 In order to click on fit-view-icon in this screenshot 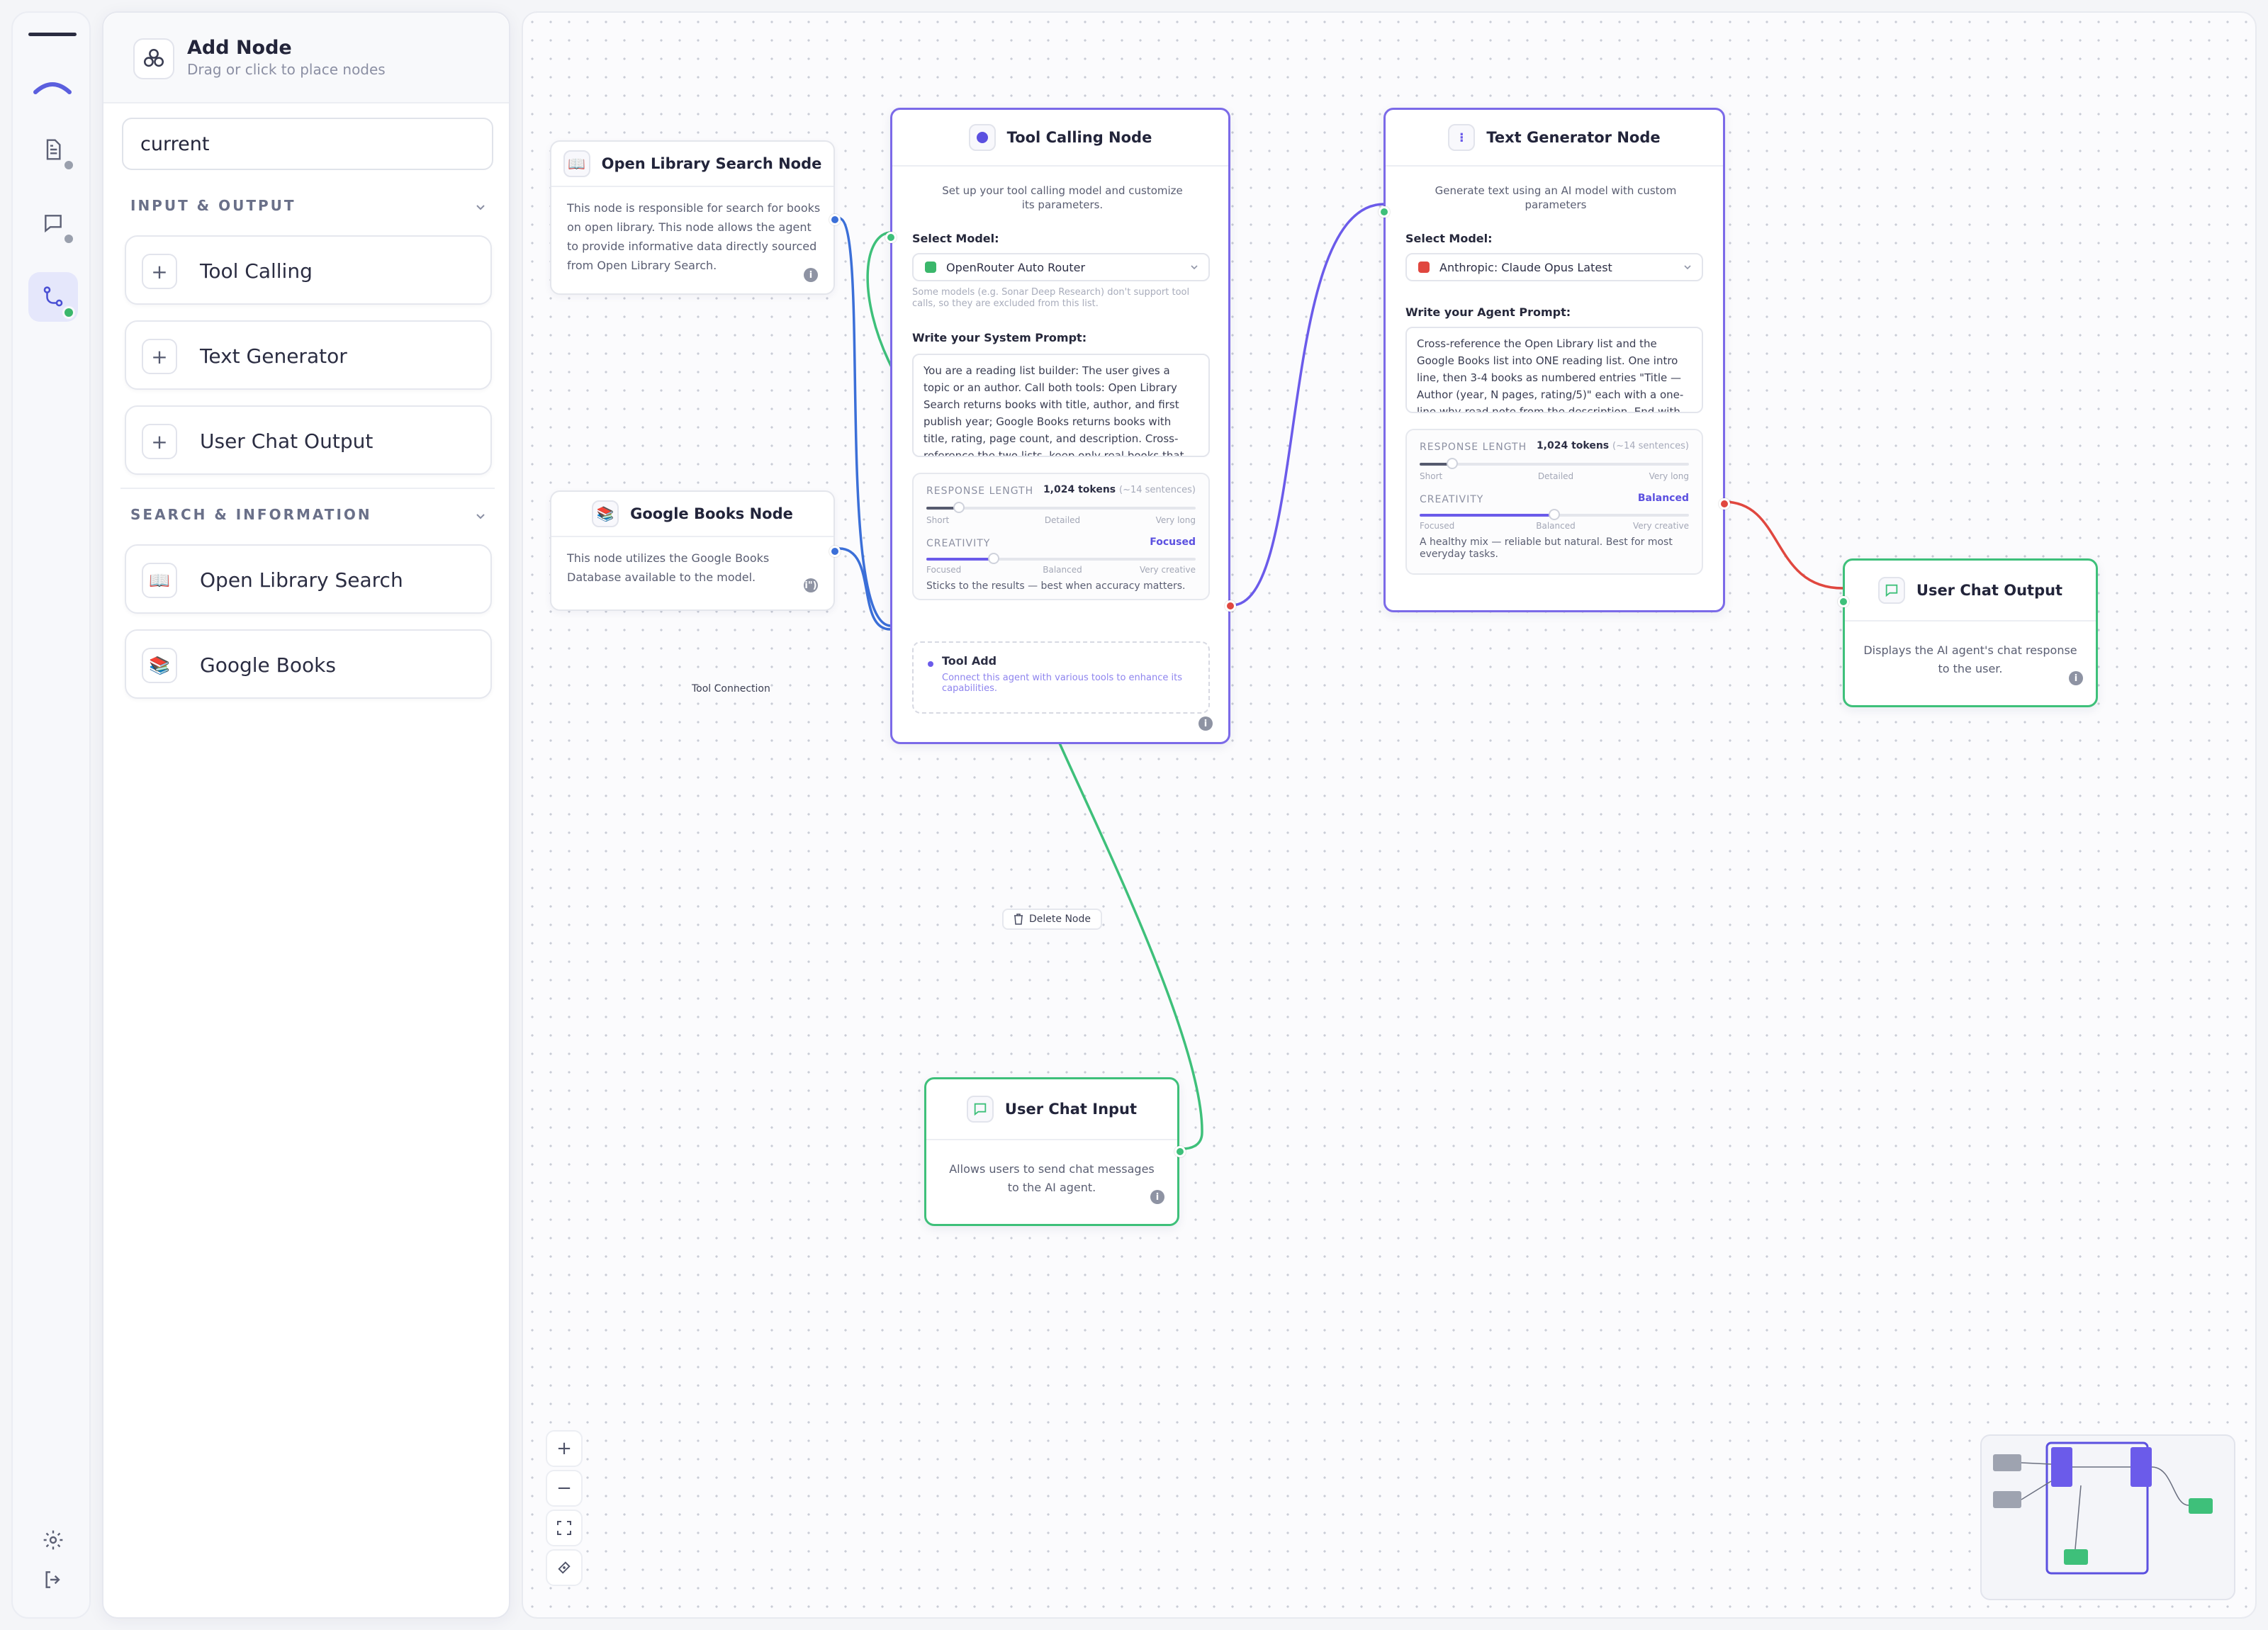, I will do `click(564, 1528)`.